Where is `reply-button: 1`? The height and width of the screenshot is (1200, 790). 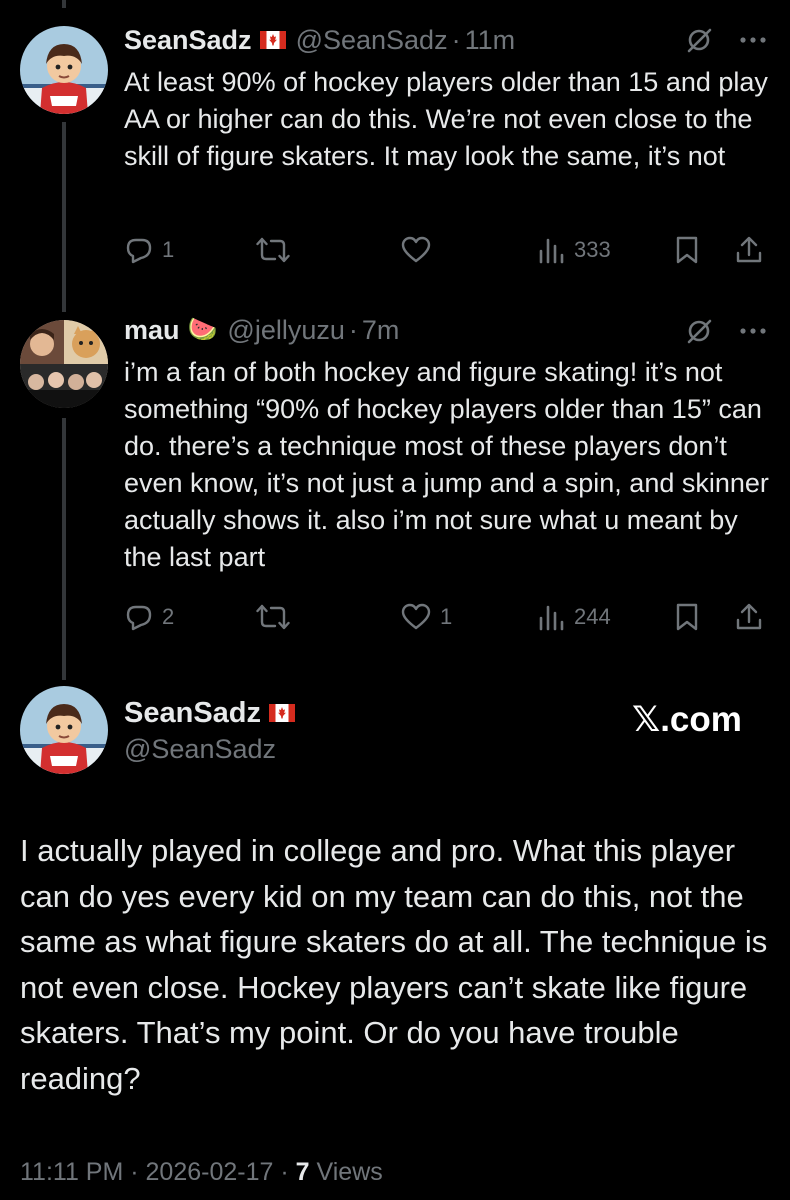
reply-button: 1 is located at coordinates (149, 250).